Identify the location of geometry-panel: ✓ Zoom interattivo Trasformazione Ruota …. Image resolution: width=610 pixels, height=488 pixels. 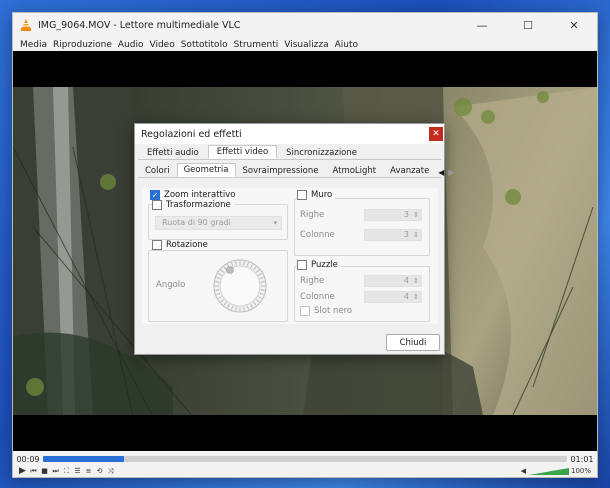
(290, 256).